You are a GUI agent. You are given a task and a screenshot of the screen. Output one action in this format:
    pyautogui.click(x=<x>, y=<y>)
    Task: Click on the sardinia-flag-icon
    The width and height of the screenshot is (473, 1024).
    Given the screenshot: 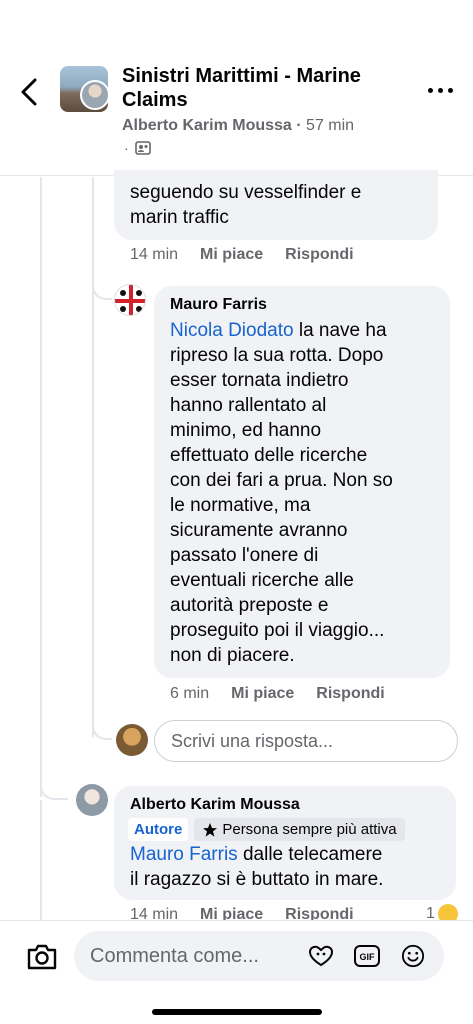 What is the action you would take?
    pyautogui.click(x=130, y=300)
    